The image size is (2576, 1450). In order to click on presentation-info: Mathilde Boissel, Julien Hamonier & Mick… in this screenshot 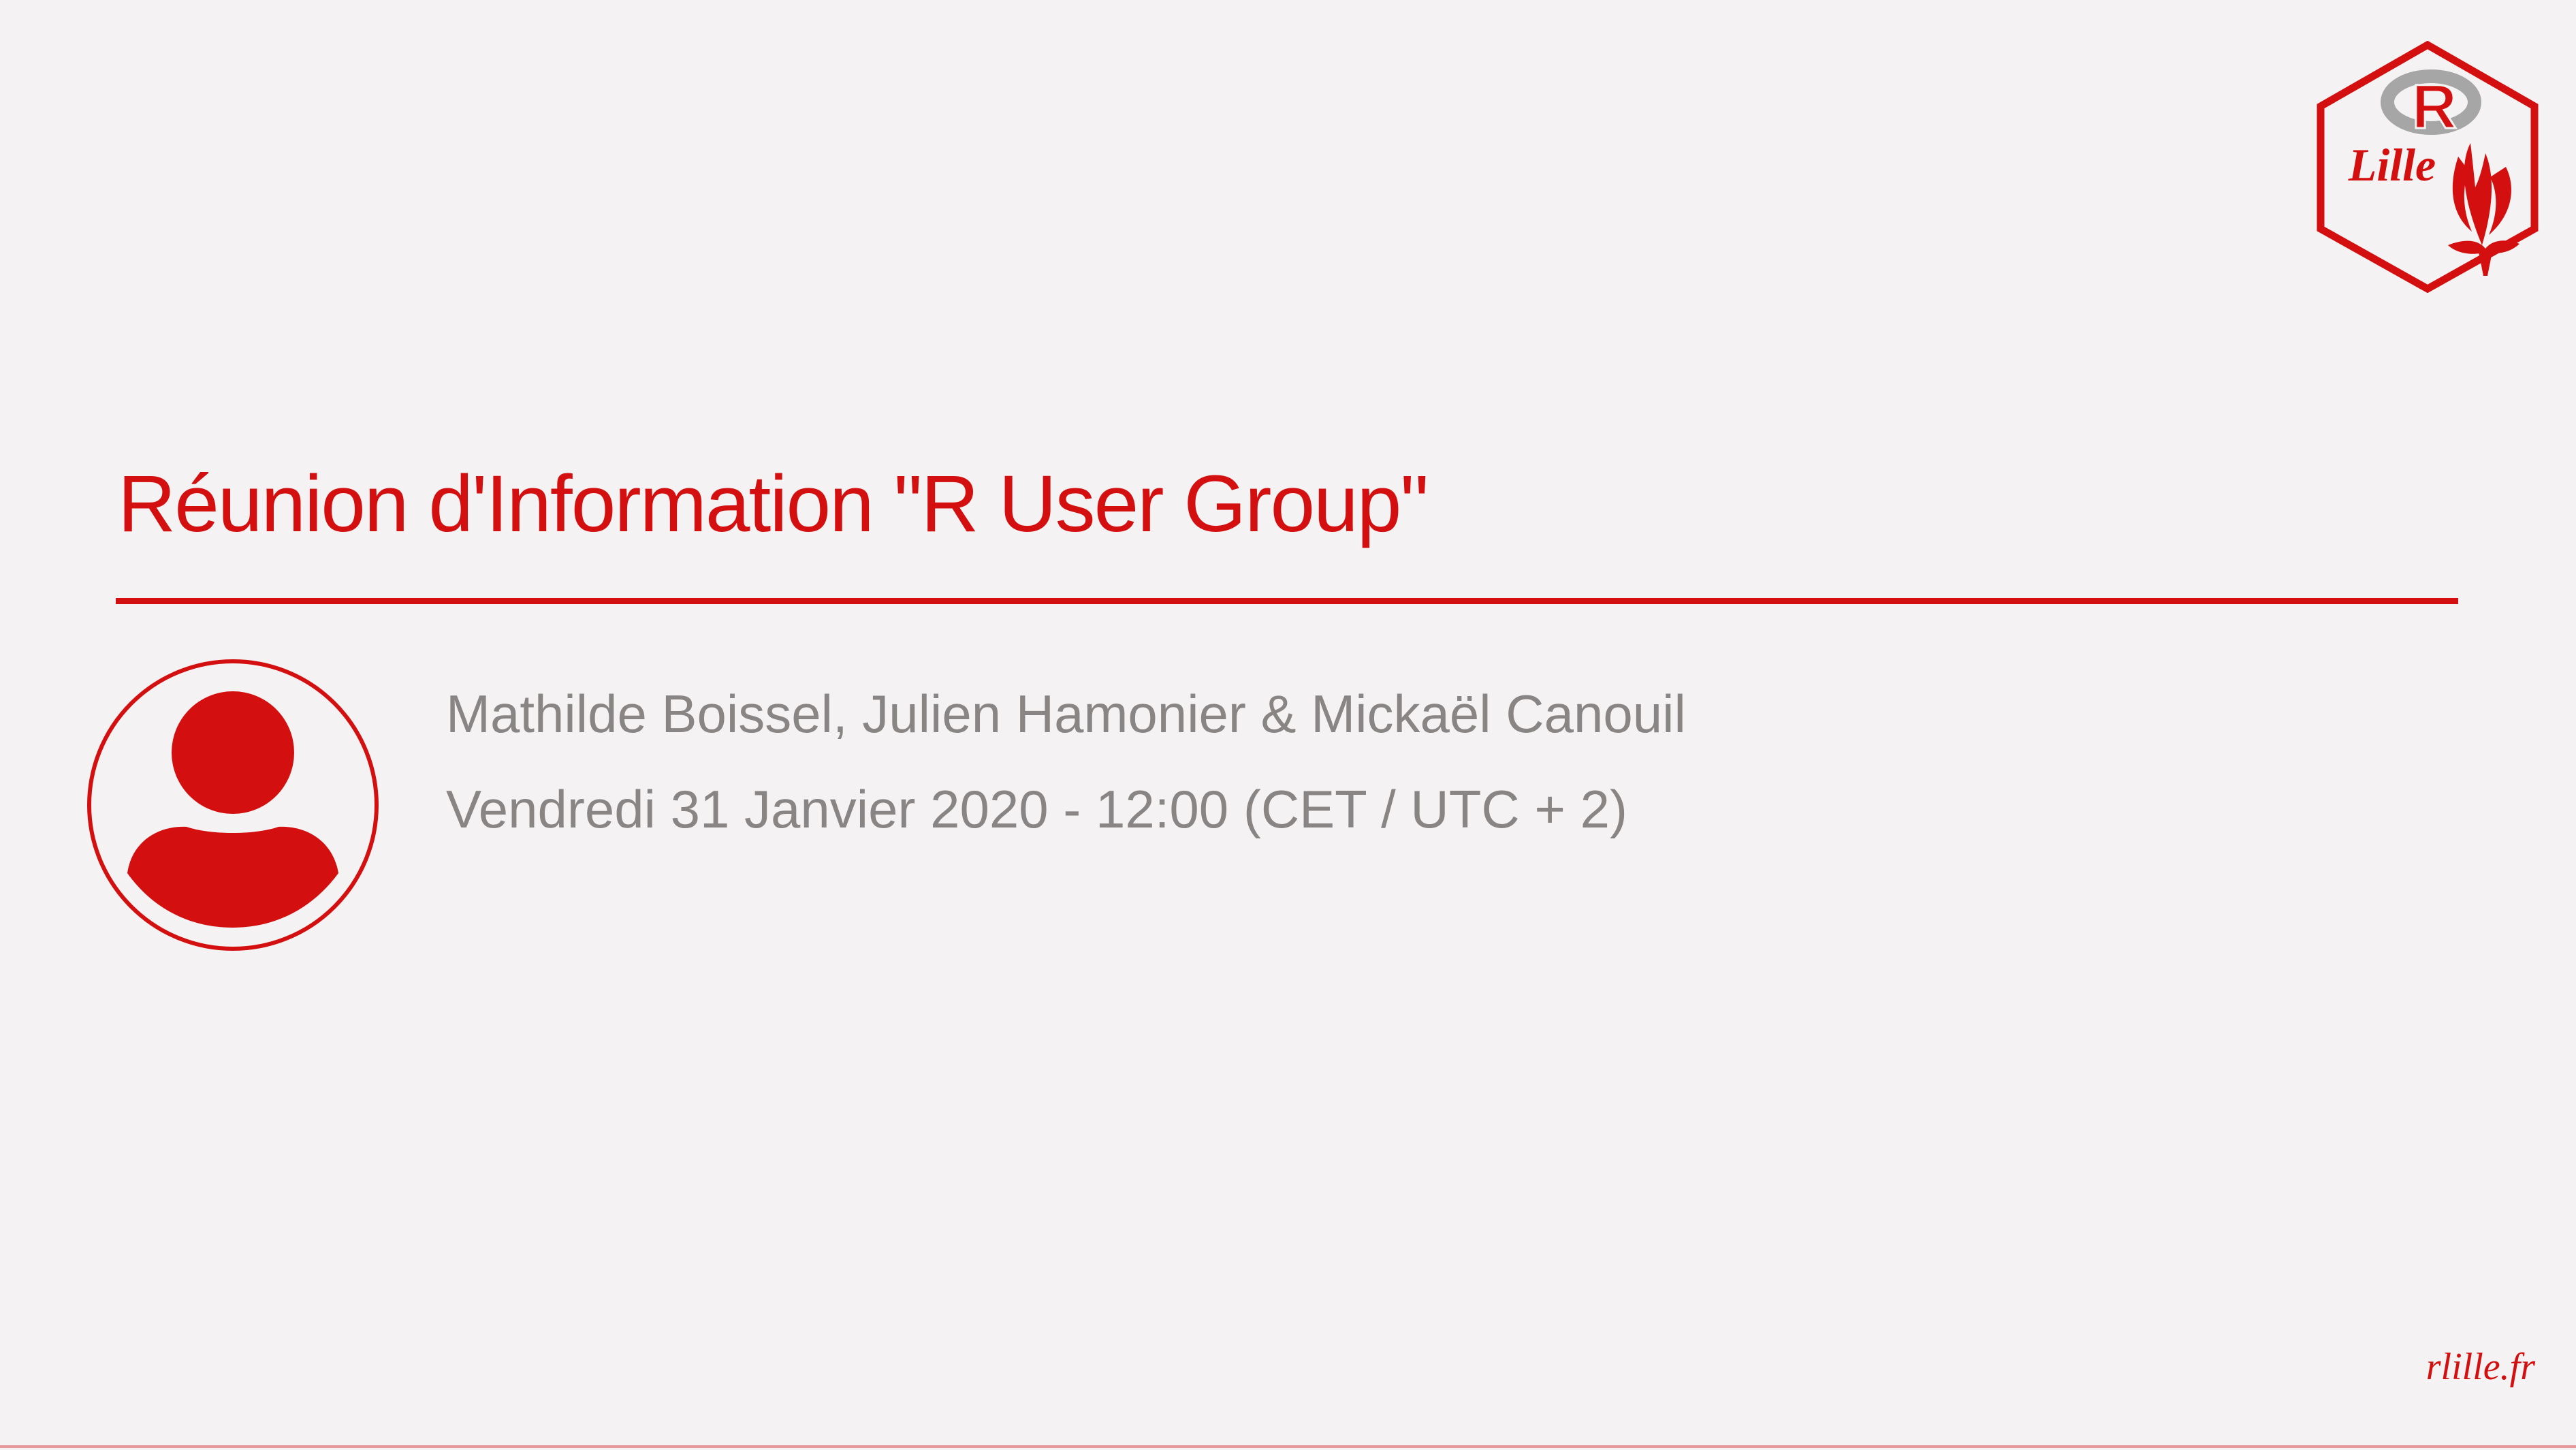, I will do `click(1066, 761)`.